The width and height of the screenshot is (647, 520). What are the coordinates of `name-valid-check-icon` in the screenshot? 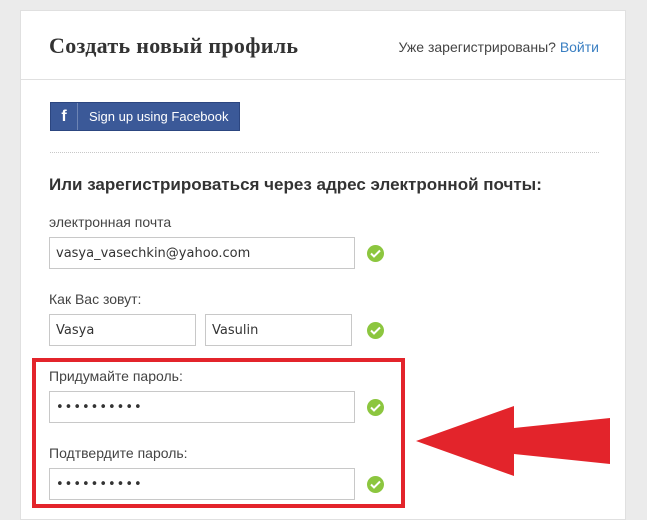 It's located at (375, 330).